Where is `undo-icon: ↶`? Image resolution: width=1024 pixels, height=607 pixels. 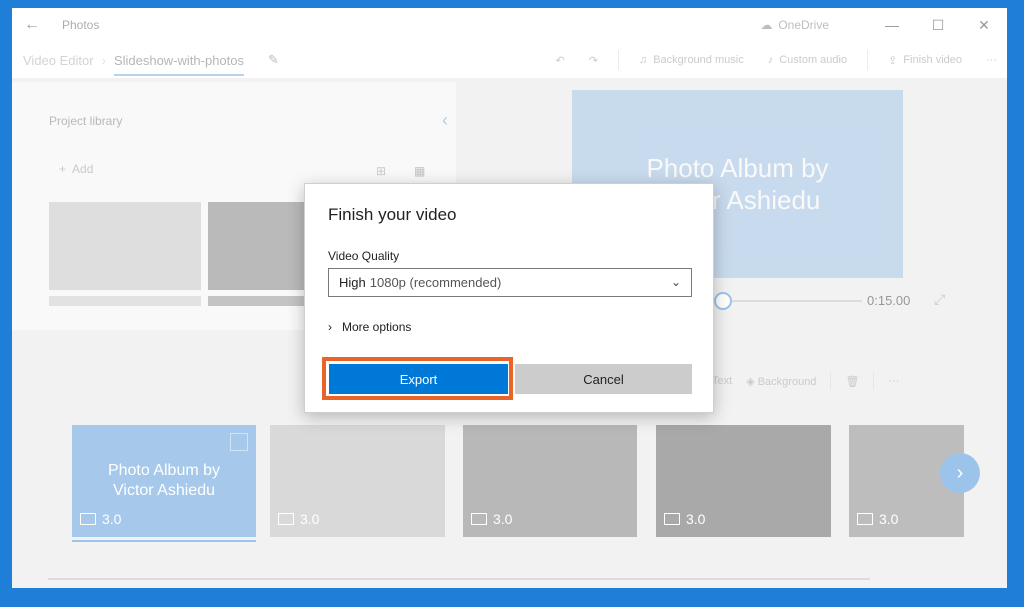
undo-icon: ↶ is located at coordinates (560, 60).